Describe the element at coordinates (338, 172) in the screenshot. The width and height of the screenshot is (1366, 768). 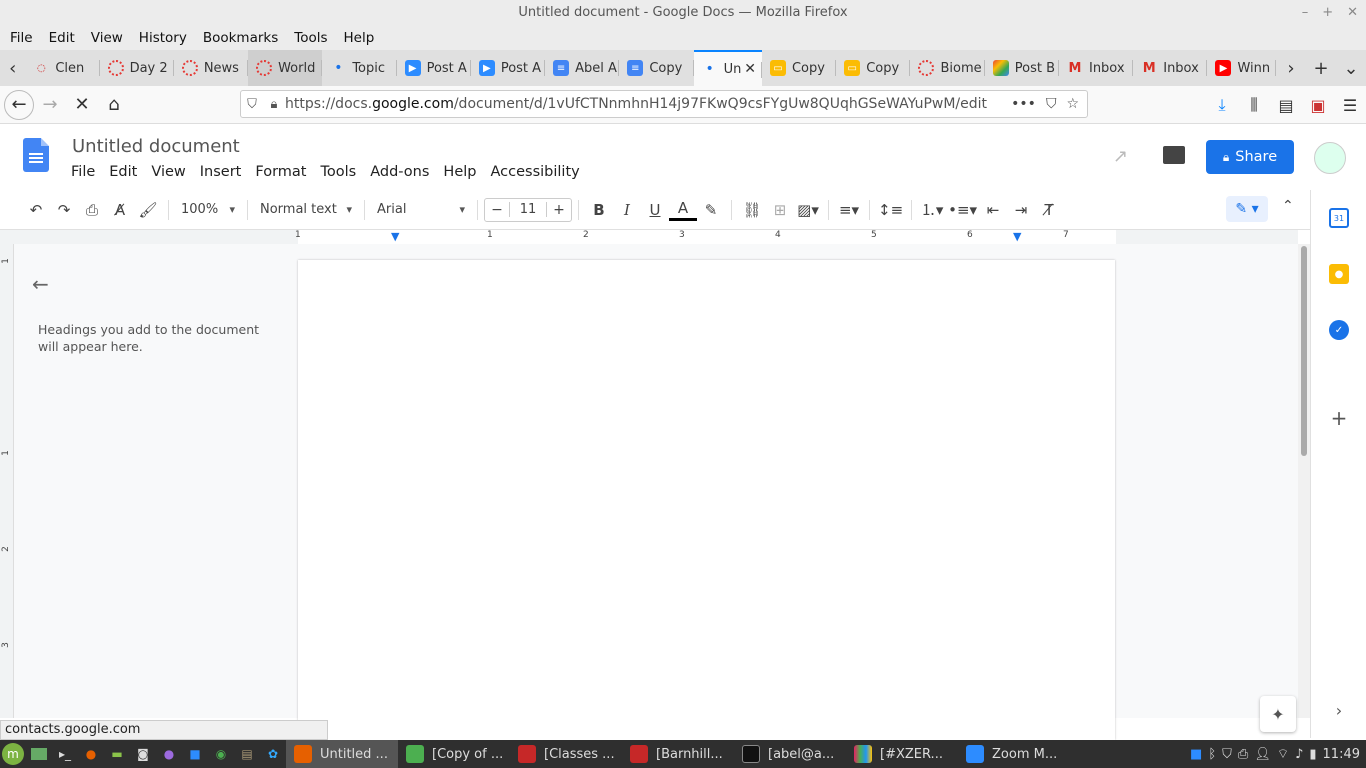
I see `docs-menu-tools: Tools` at that location.